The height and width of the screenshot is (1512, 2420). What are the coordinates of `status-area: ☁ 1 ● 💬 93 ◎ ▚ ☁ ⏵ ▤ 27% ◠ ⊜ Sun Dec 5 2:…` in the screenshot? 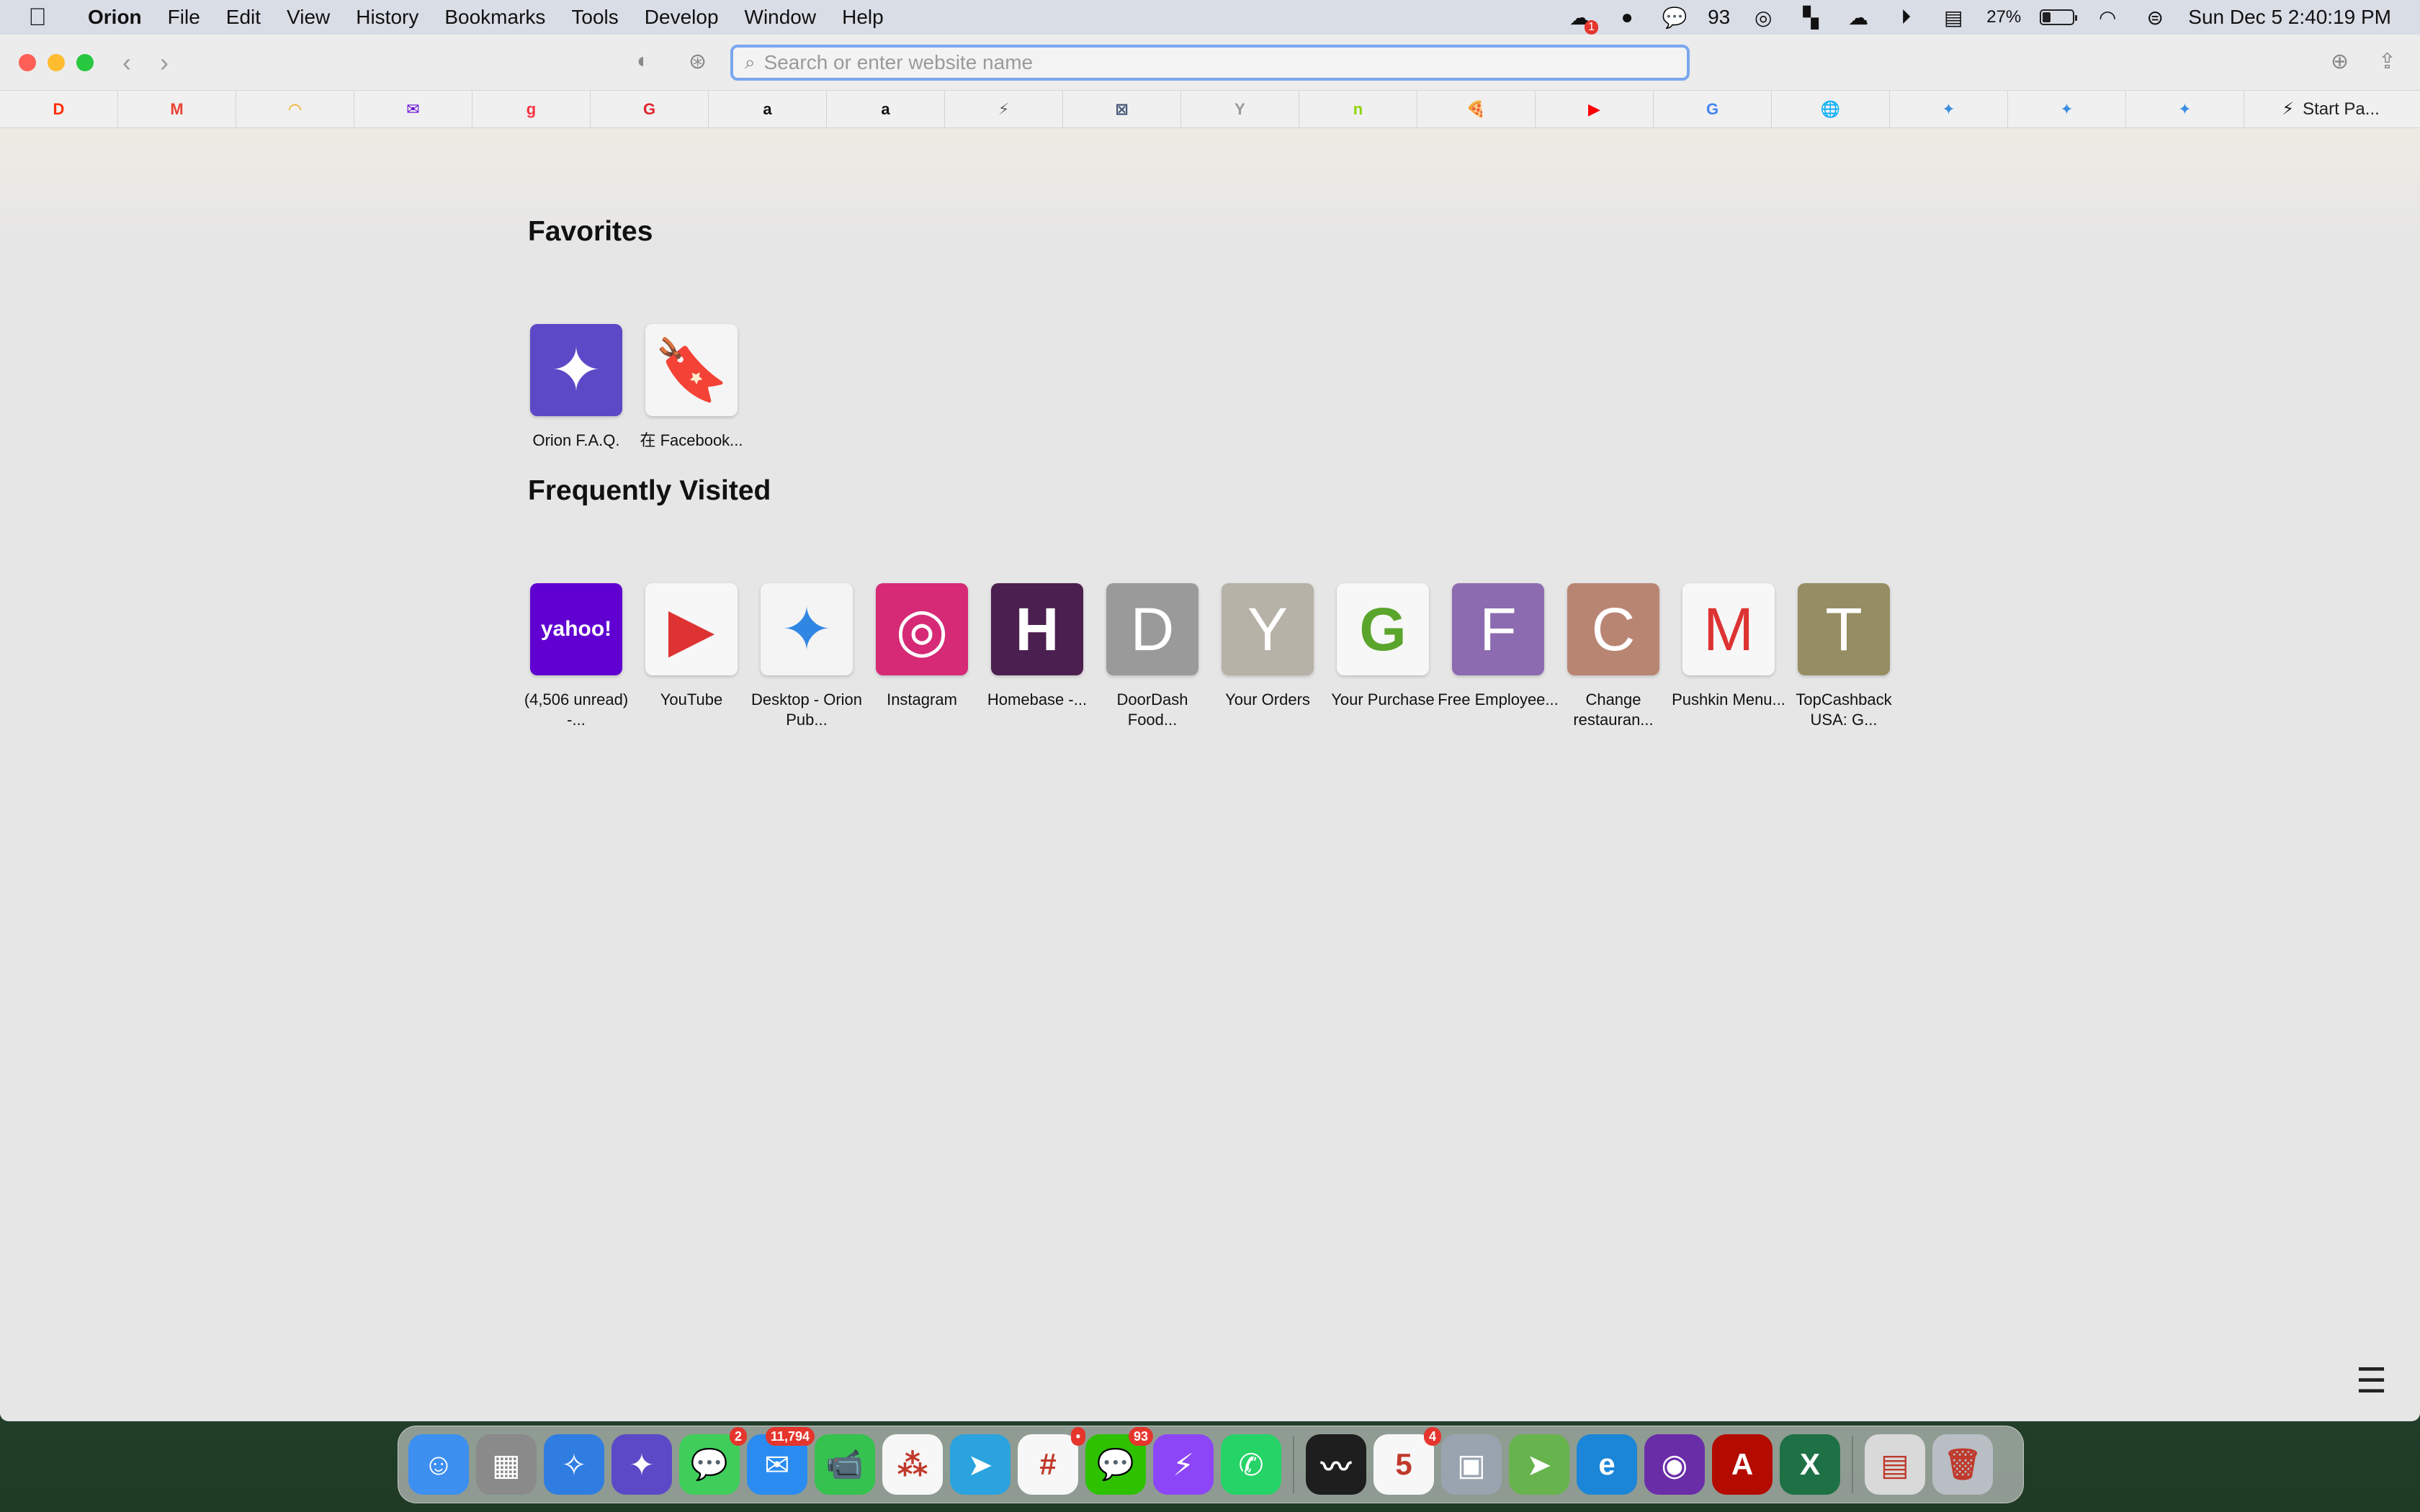 It's located at (1992, 17).